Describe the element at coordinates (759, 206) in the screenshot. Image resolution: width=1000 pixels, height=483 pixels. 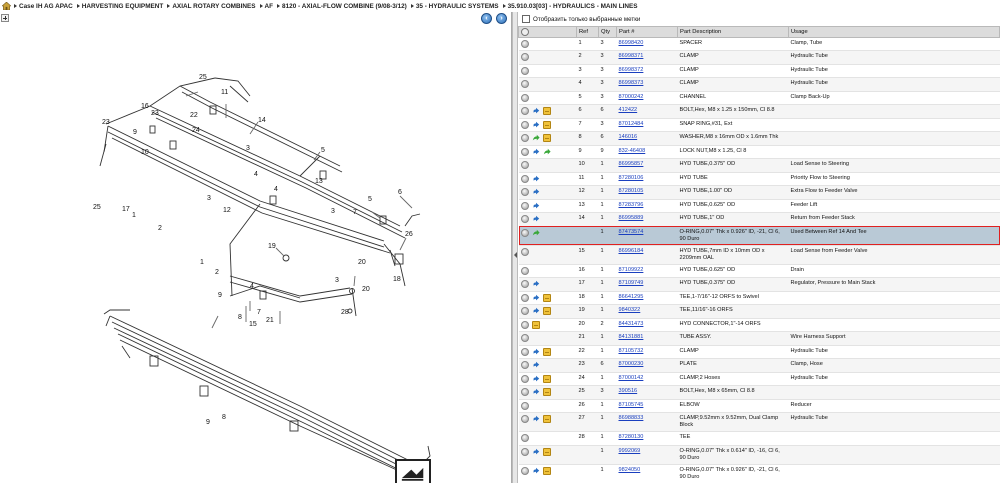
I see `table-row: 13 1 87283796 HYD TUBE,0.625" OD Feeder Lift` at that location.